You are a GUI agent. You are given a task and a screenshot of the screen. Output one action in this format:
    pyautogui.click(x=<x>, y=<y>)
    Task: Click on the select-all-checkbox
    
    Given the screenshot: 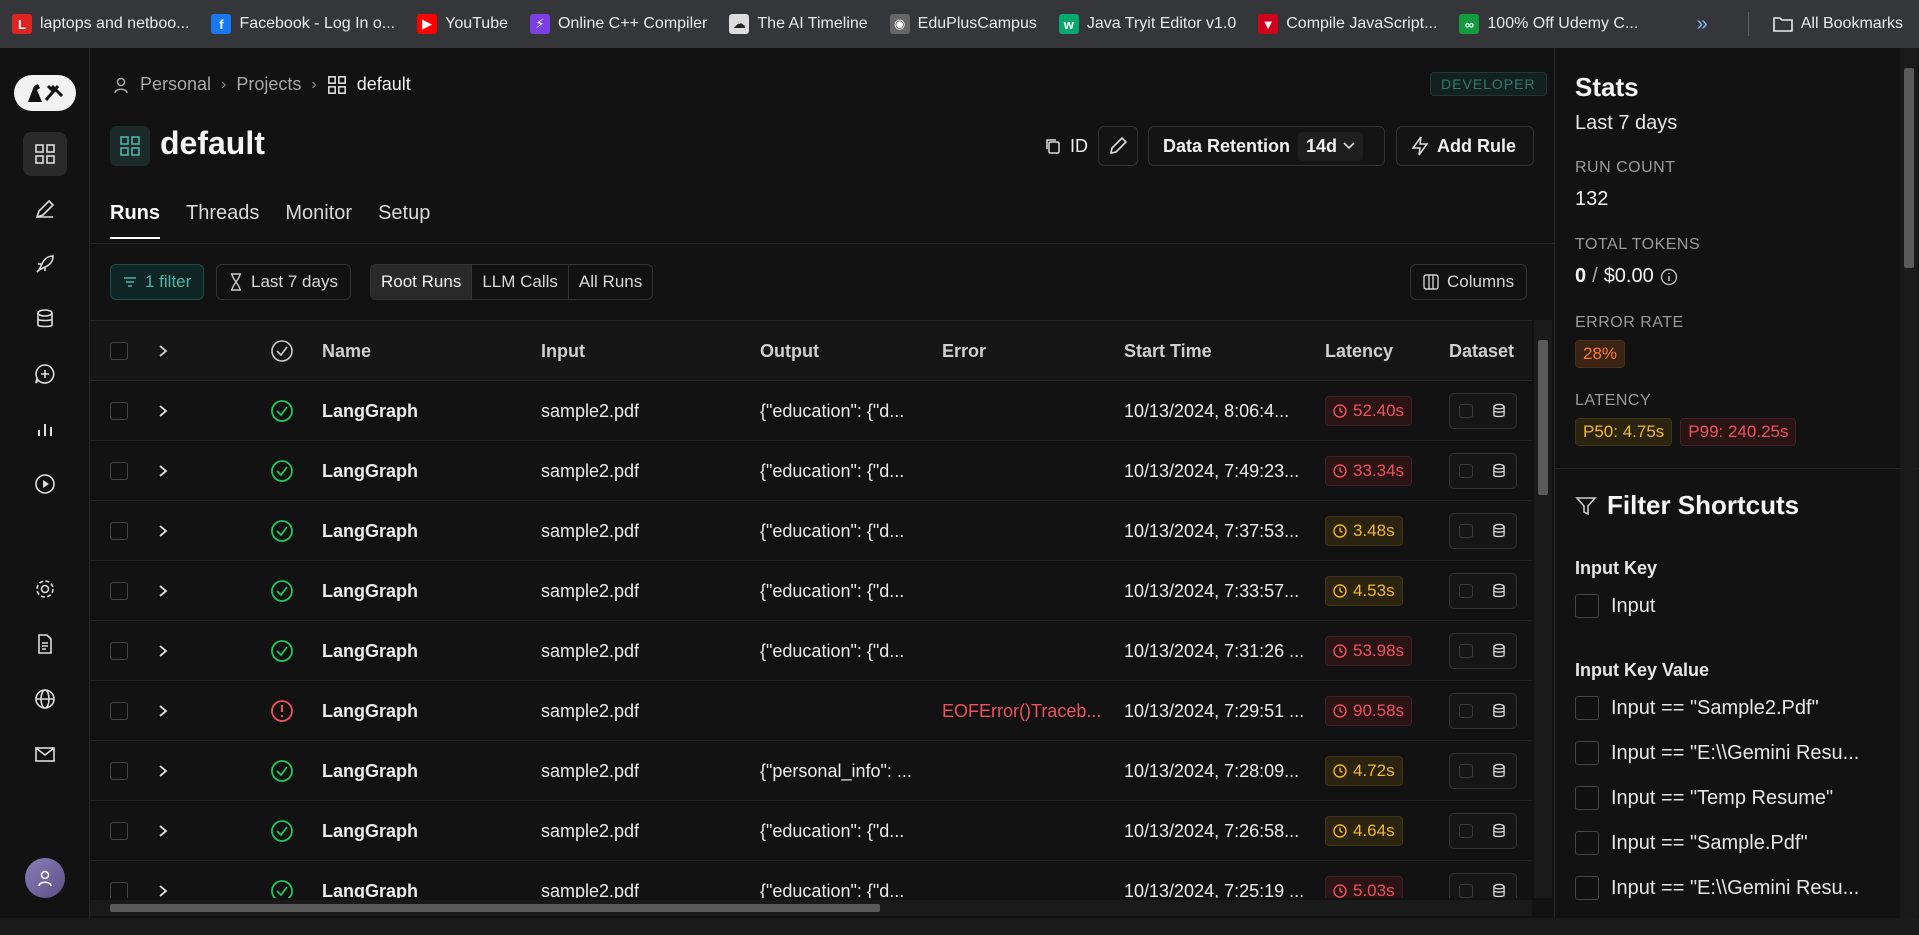 What is the action you would take?
    pyautogui.click(x=119, y=351)
    